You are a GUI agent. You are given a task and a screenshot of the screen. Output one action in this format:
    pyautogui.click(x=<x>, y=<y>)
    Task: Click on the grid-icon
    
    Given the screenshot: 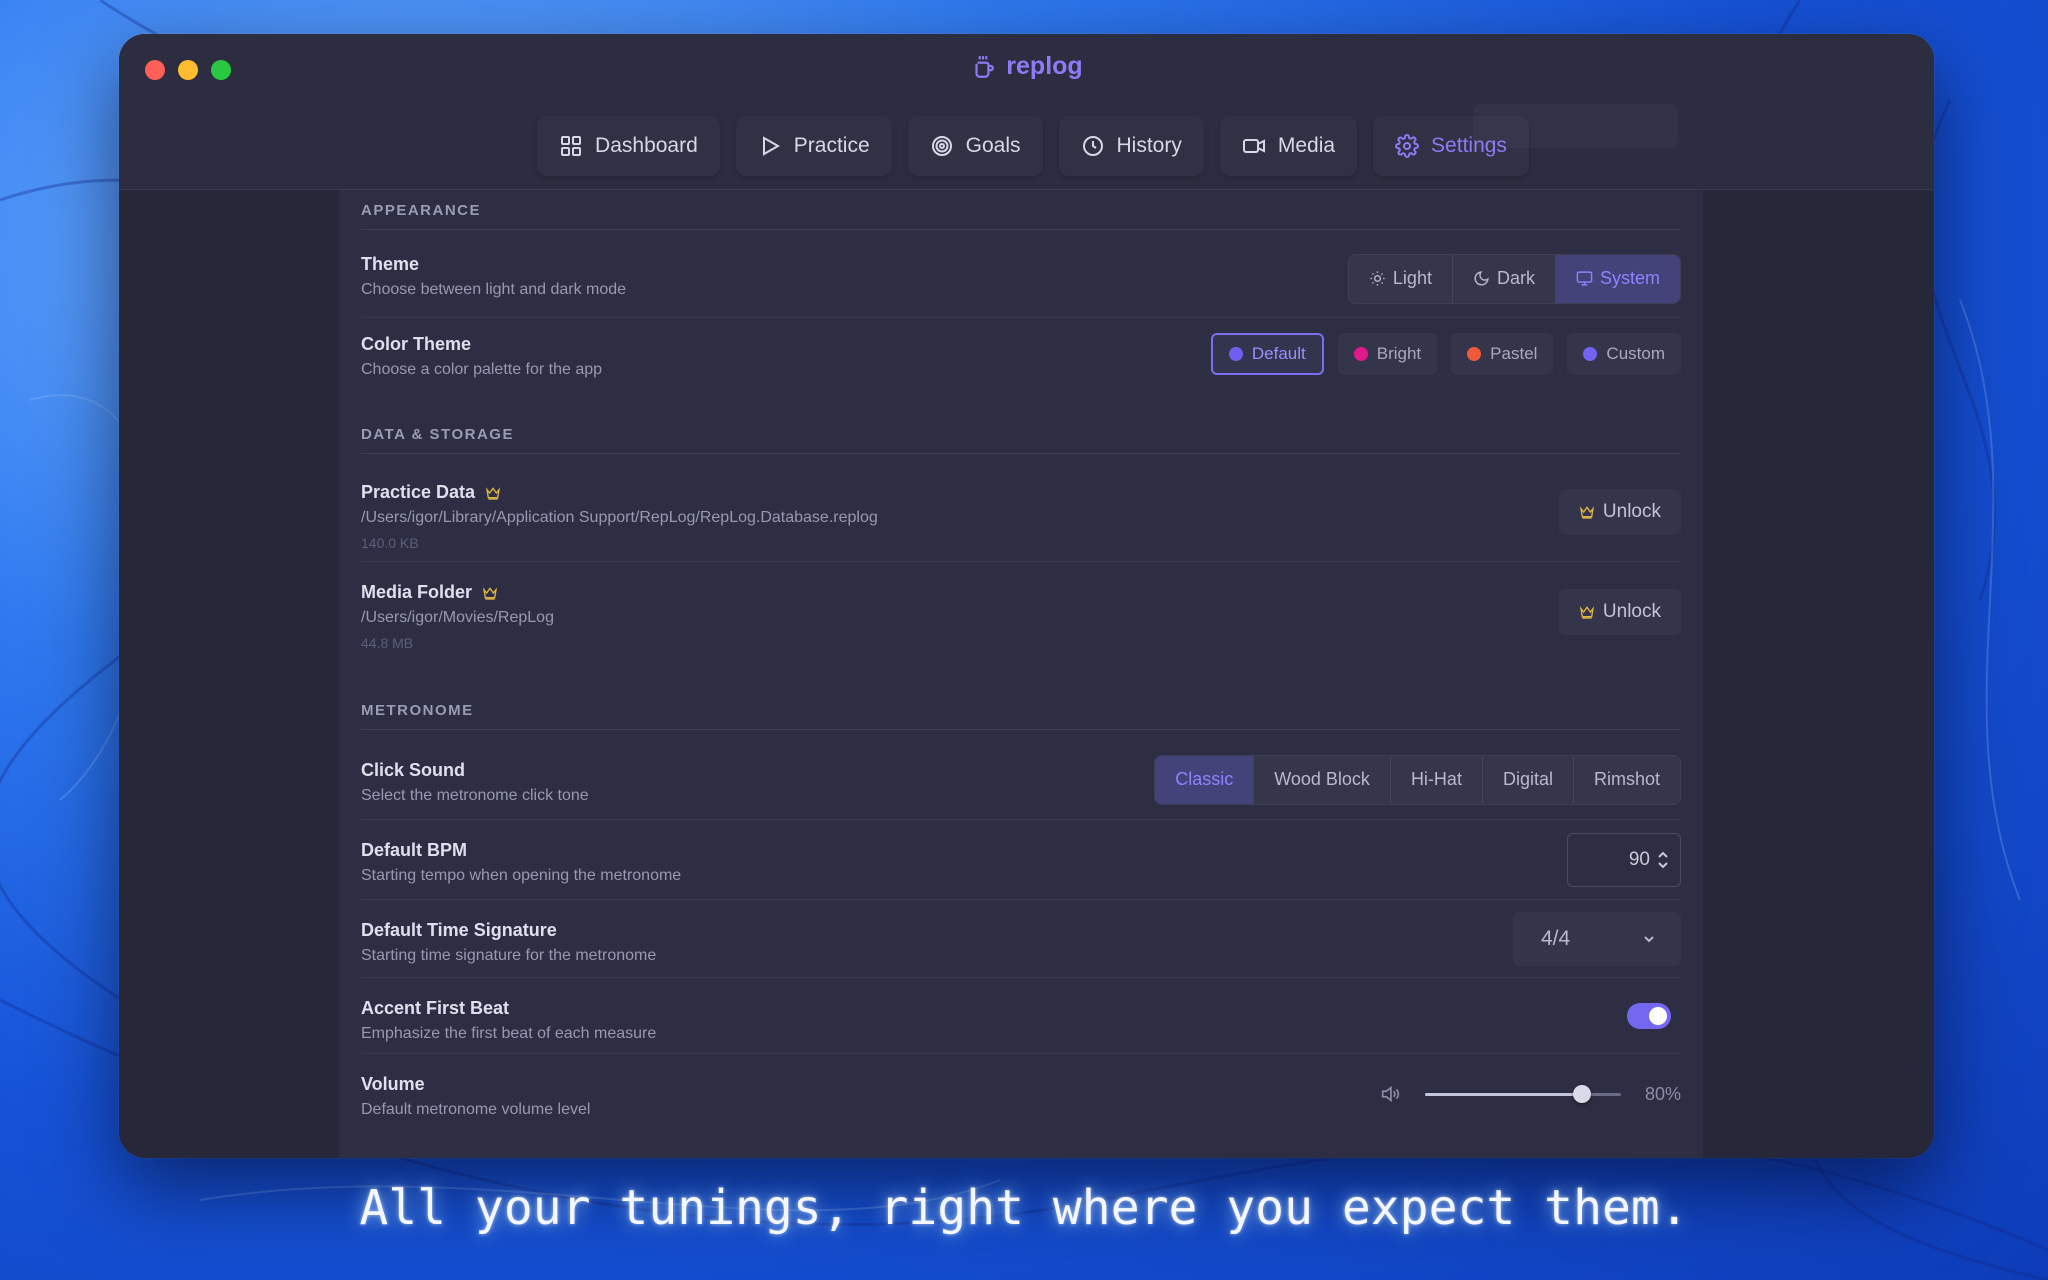 What is the action you would take?
    pyautogui.click(x=571, y=146)
    